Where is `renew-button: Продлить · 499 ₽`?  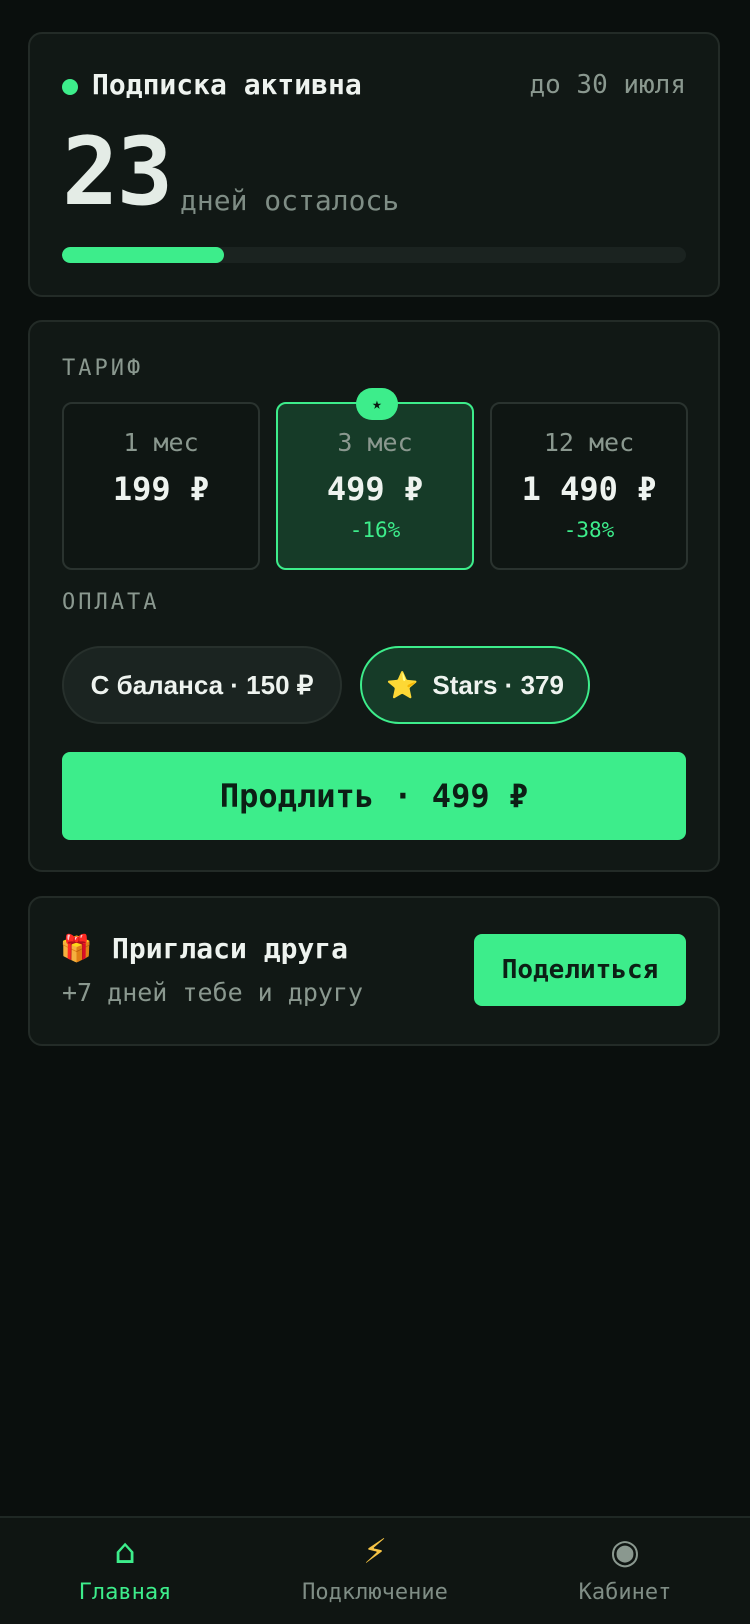
renew-button: Продлить · 499 ₽ is located at coordinates (374, 796).